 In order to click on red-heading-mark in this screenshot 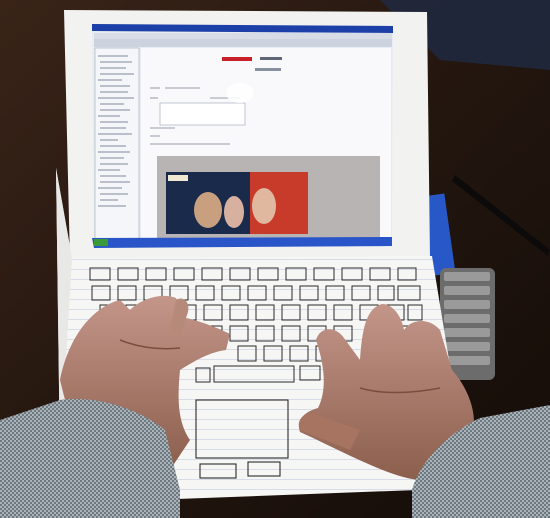, I will do `click(237, 59)`.